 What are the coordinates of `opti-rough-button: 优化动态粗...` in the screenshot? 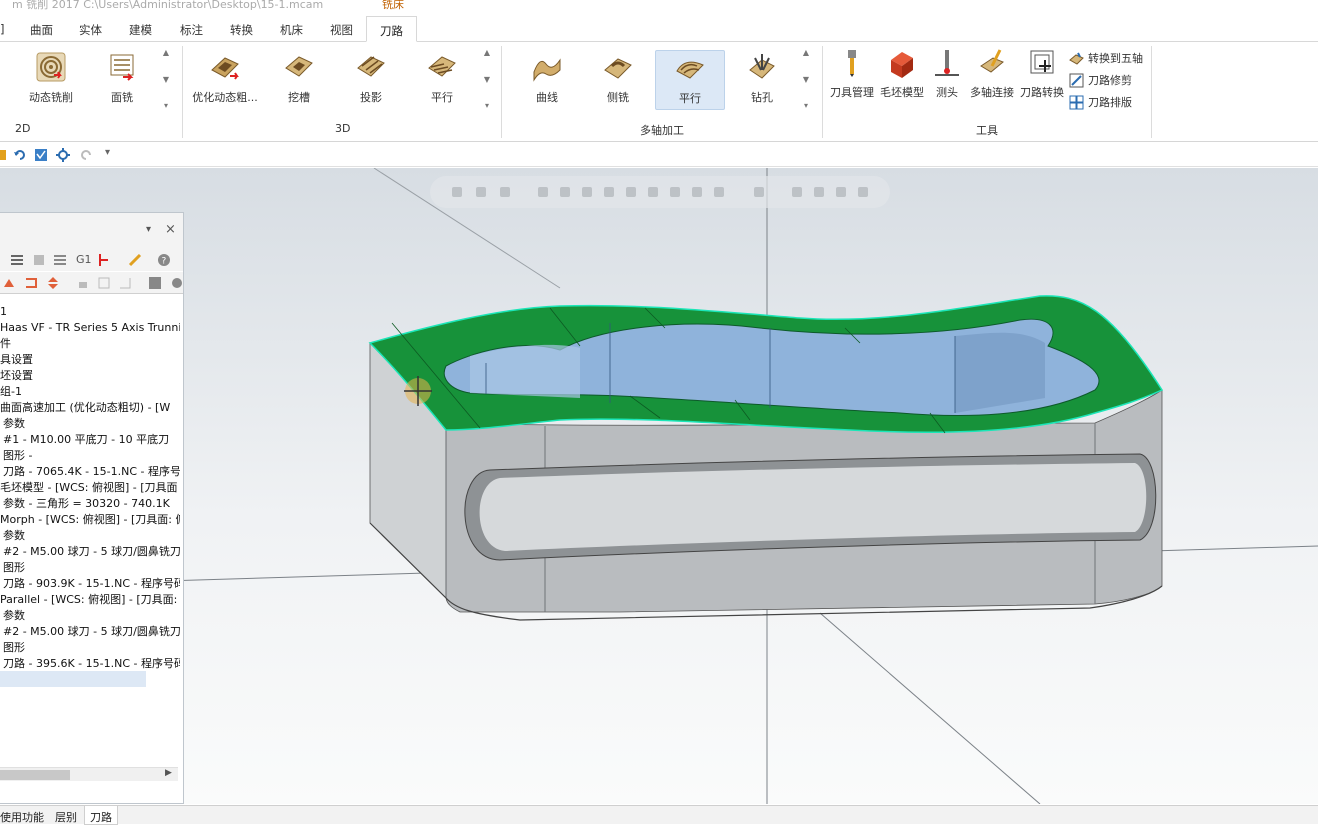 It's located at (225, 80).